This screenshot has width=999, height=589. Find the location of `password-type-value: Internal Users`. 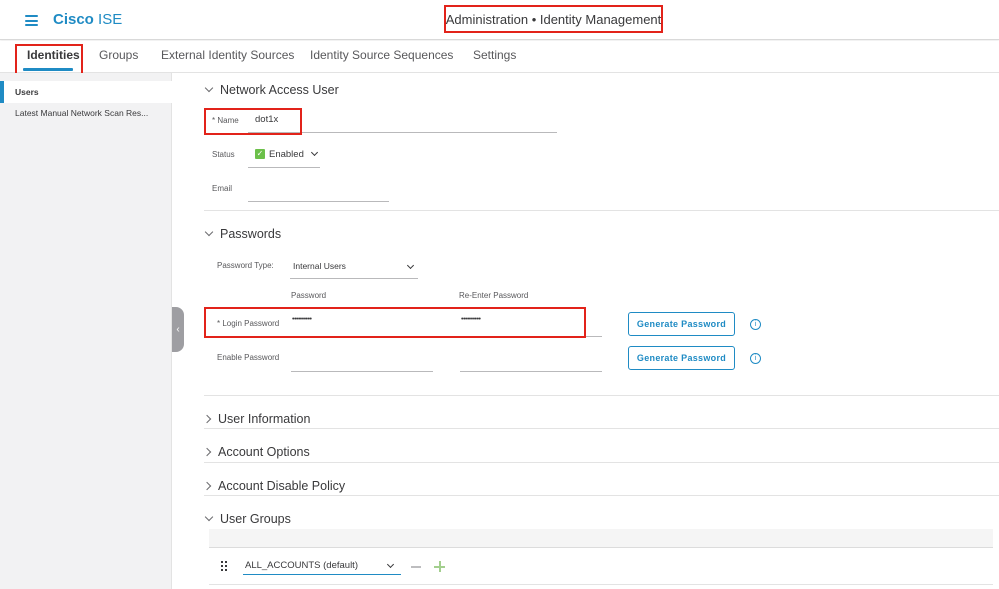

password-type-value: Internal Users is located at coordinates (319, 266).